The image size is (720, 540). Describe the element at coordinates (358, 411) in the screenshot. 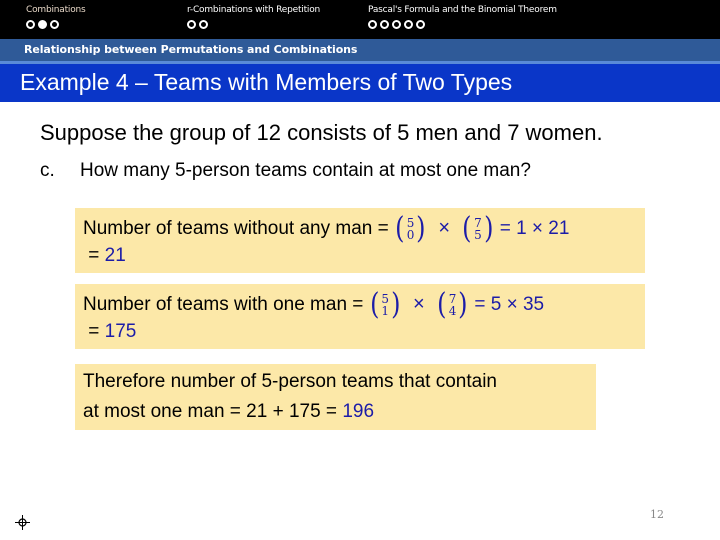

I see `conclusion-result: 196` at that location.